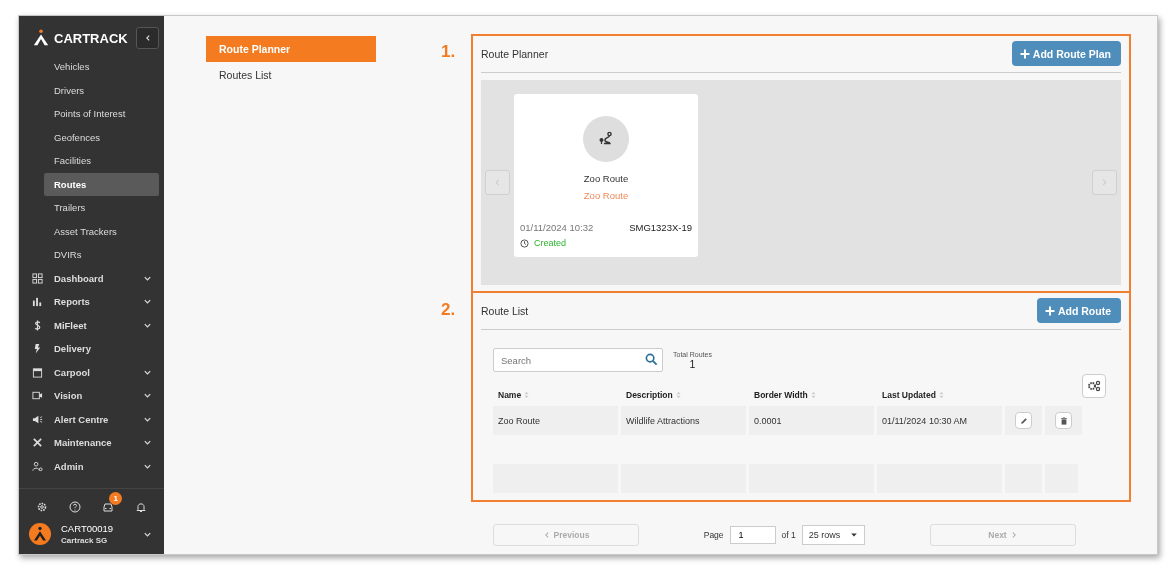  What do you see at coordinates (88, 528) in the screenshot?
I see `account-id: CART00019` at bounding box center [88, 528].